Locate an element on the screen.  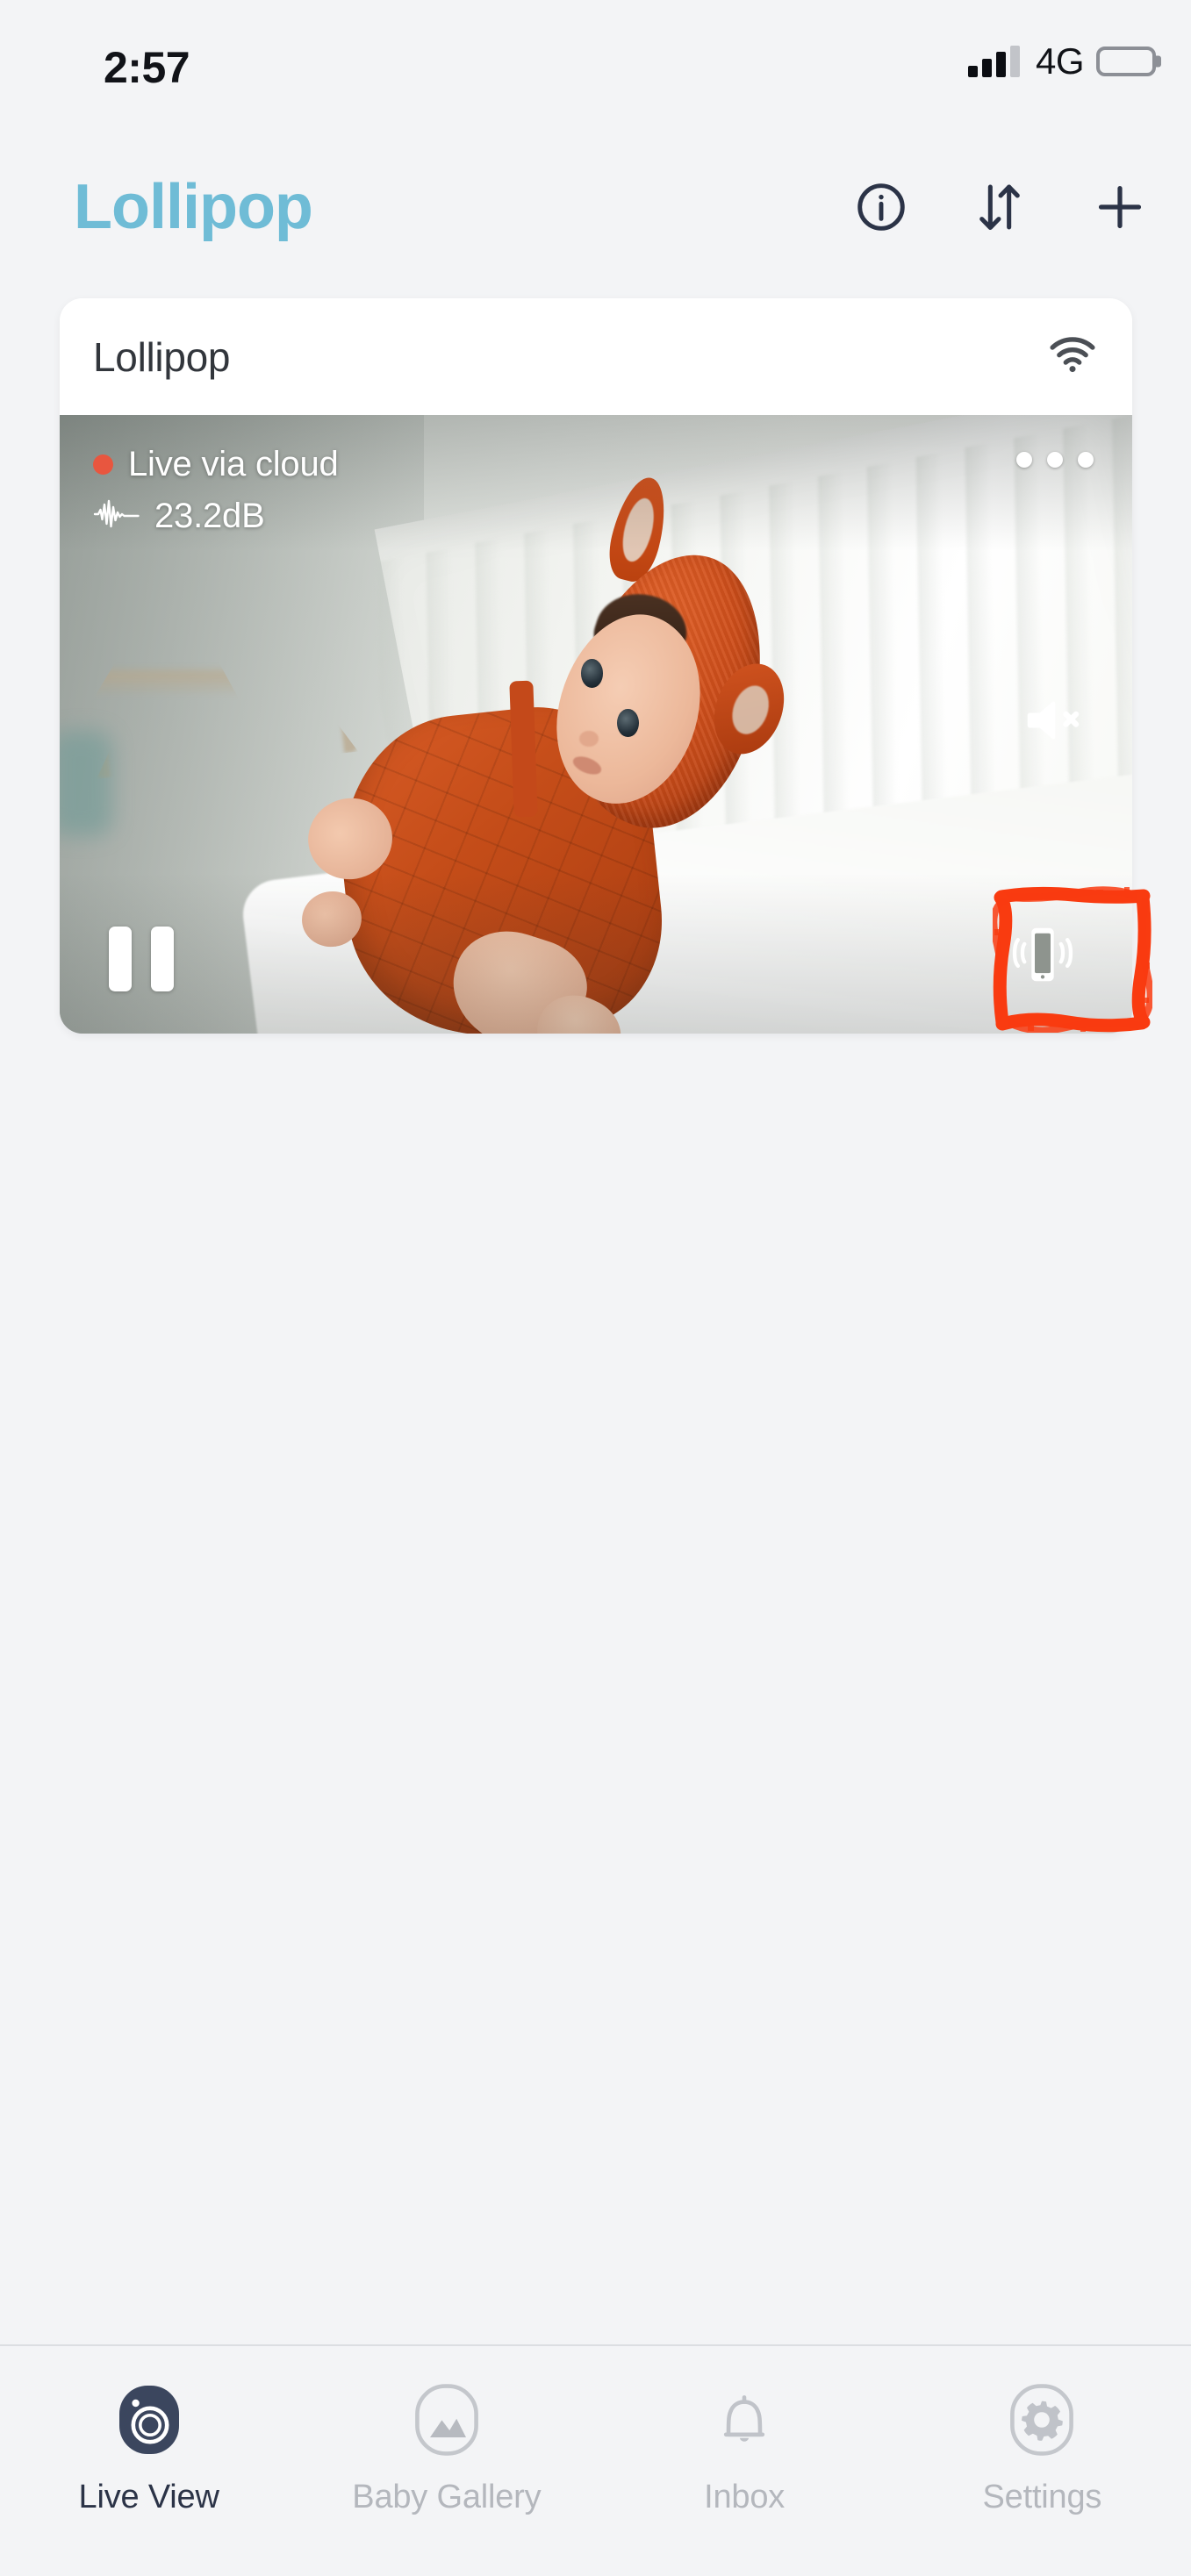
wifi-icon is located at coordinates (1072, 356).